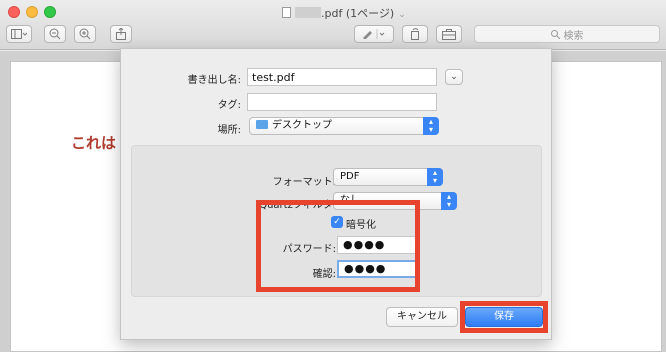 The width and height of the screenshot is (666, 352). Describe the element at coordinates (388, 177) in the screenshot. I see `format-popup: PDF ▴ ▾` at that location.